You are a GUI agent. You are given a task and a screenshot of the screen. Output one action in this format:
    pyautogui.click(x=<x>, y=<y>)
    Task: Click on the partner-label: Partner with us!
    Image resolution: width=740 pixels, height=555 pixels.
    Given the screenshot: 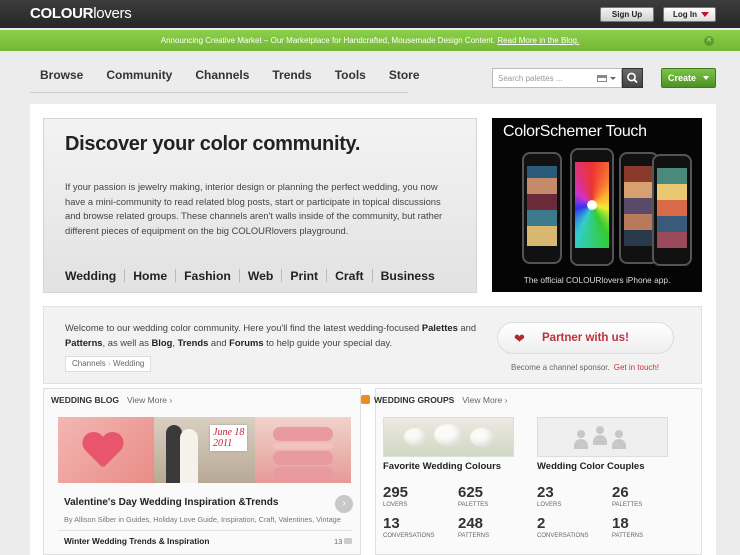 What is the action you would take?
    pyautogui.click(x=585, y=338)
    